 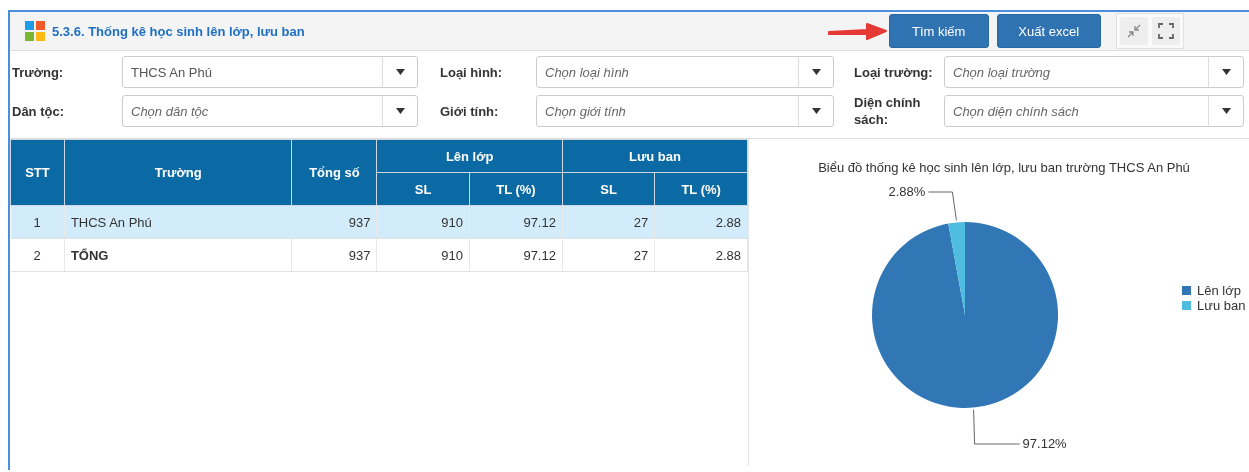 I want to click on legend-label: Lên lớp, so click(x=1219, y=290).